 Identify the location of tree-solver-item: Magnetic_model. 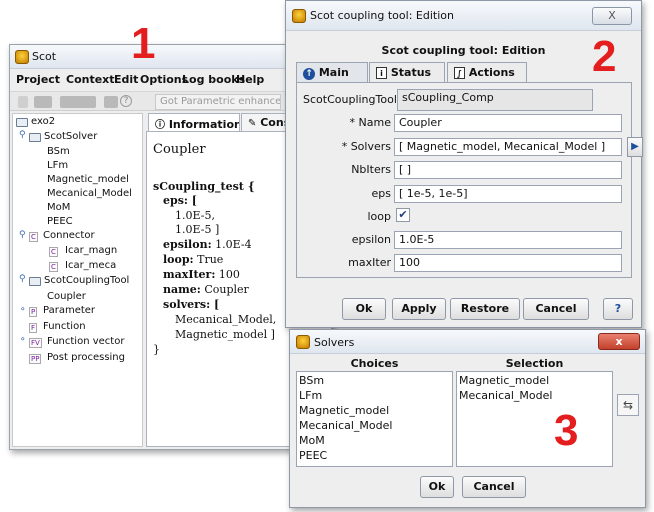
(88, 179).